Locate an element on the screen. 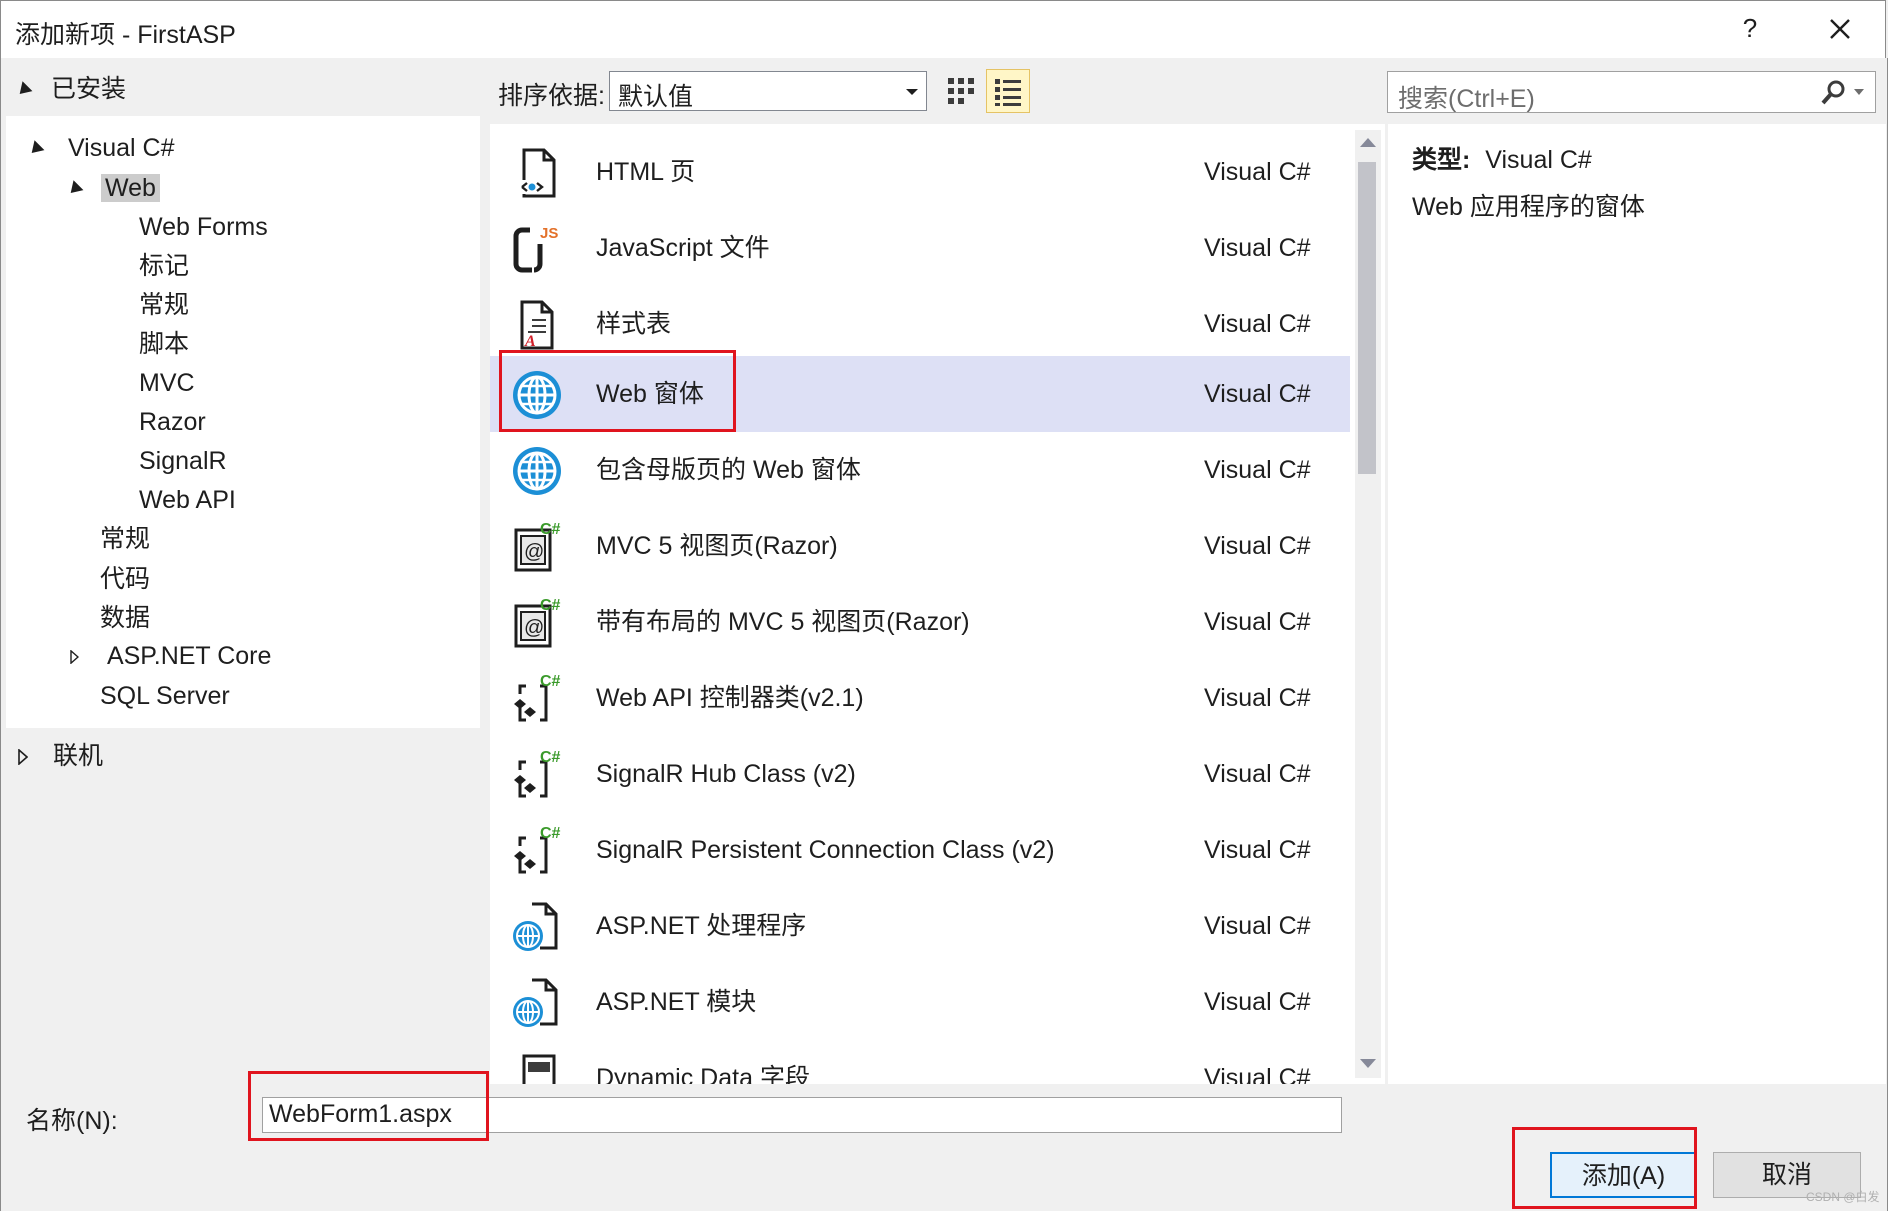 This screenshot has width=1888, height=1211. javascript-file-icon: JS is located at coordinates (537, 249).